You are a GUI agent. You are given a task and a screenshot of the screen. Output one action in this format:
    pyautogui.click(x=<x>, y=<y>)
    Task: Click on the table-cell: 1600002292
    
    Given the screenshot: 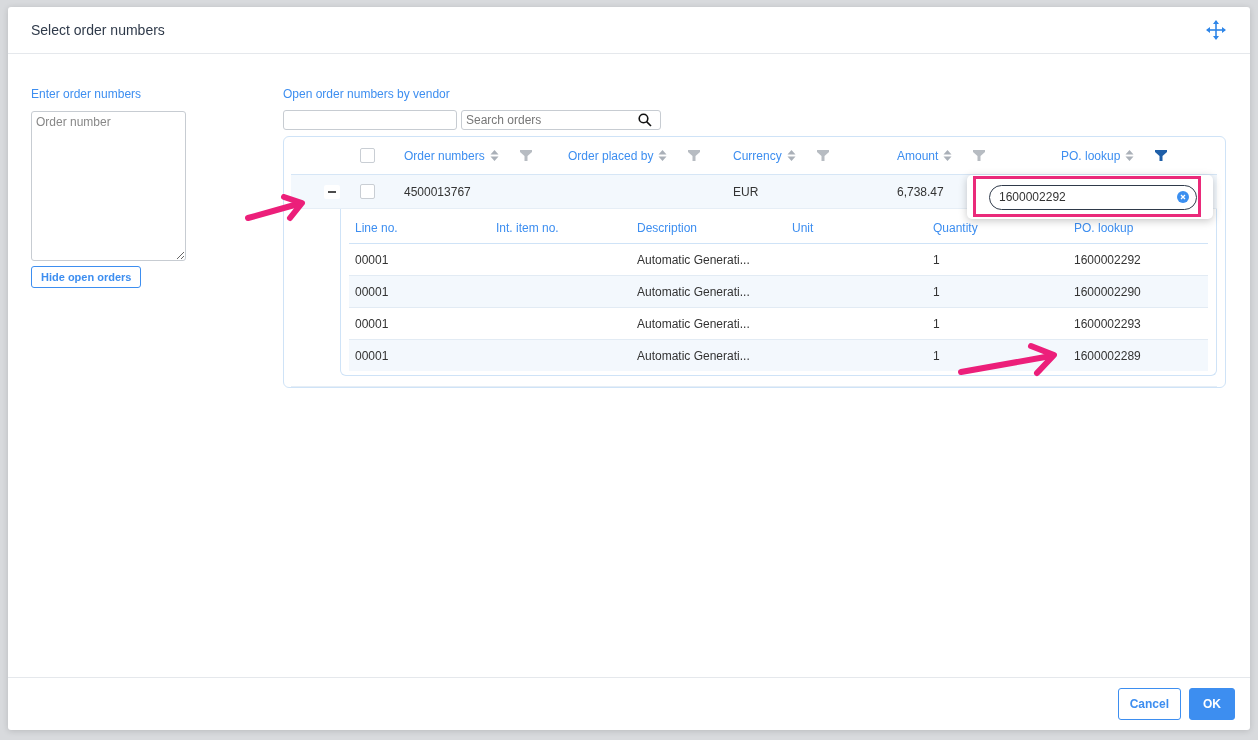 What is the action you would take?
    pyautogui.click(x=1107, y=259)
    